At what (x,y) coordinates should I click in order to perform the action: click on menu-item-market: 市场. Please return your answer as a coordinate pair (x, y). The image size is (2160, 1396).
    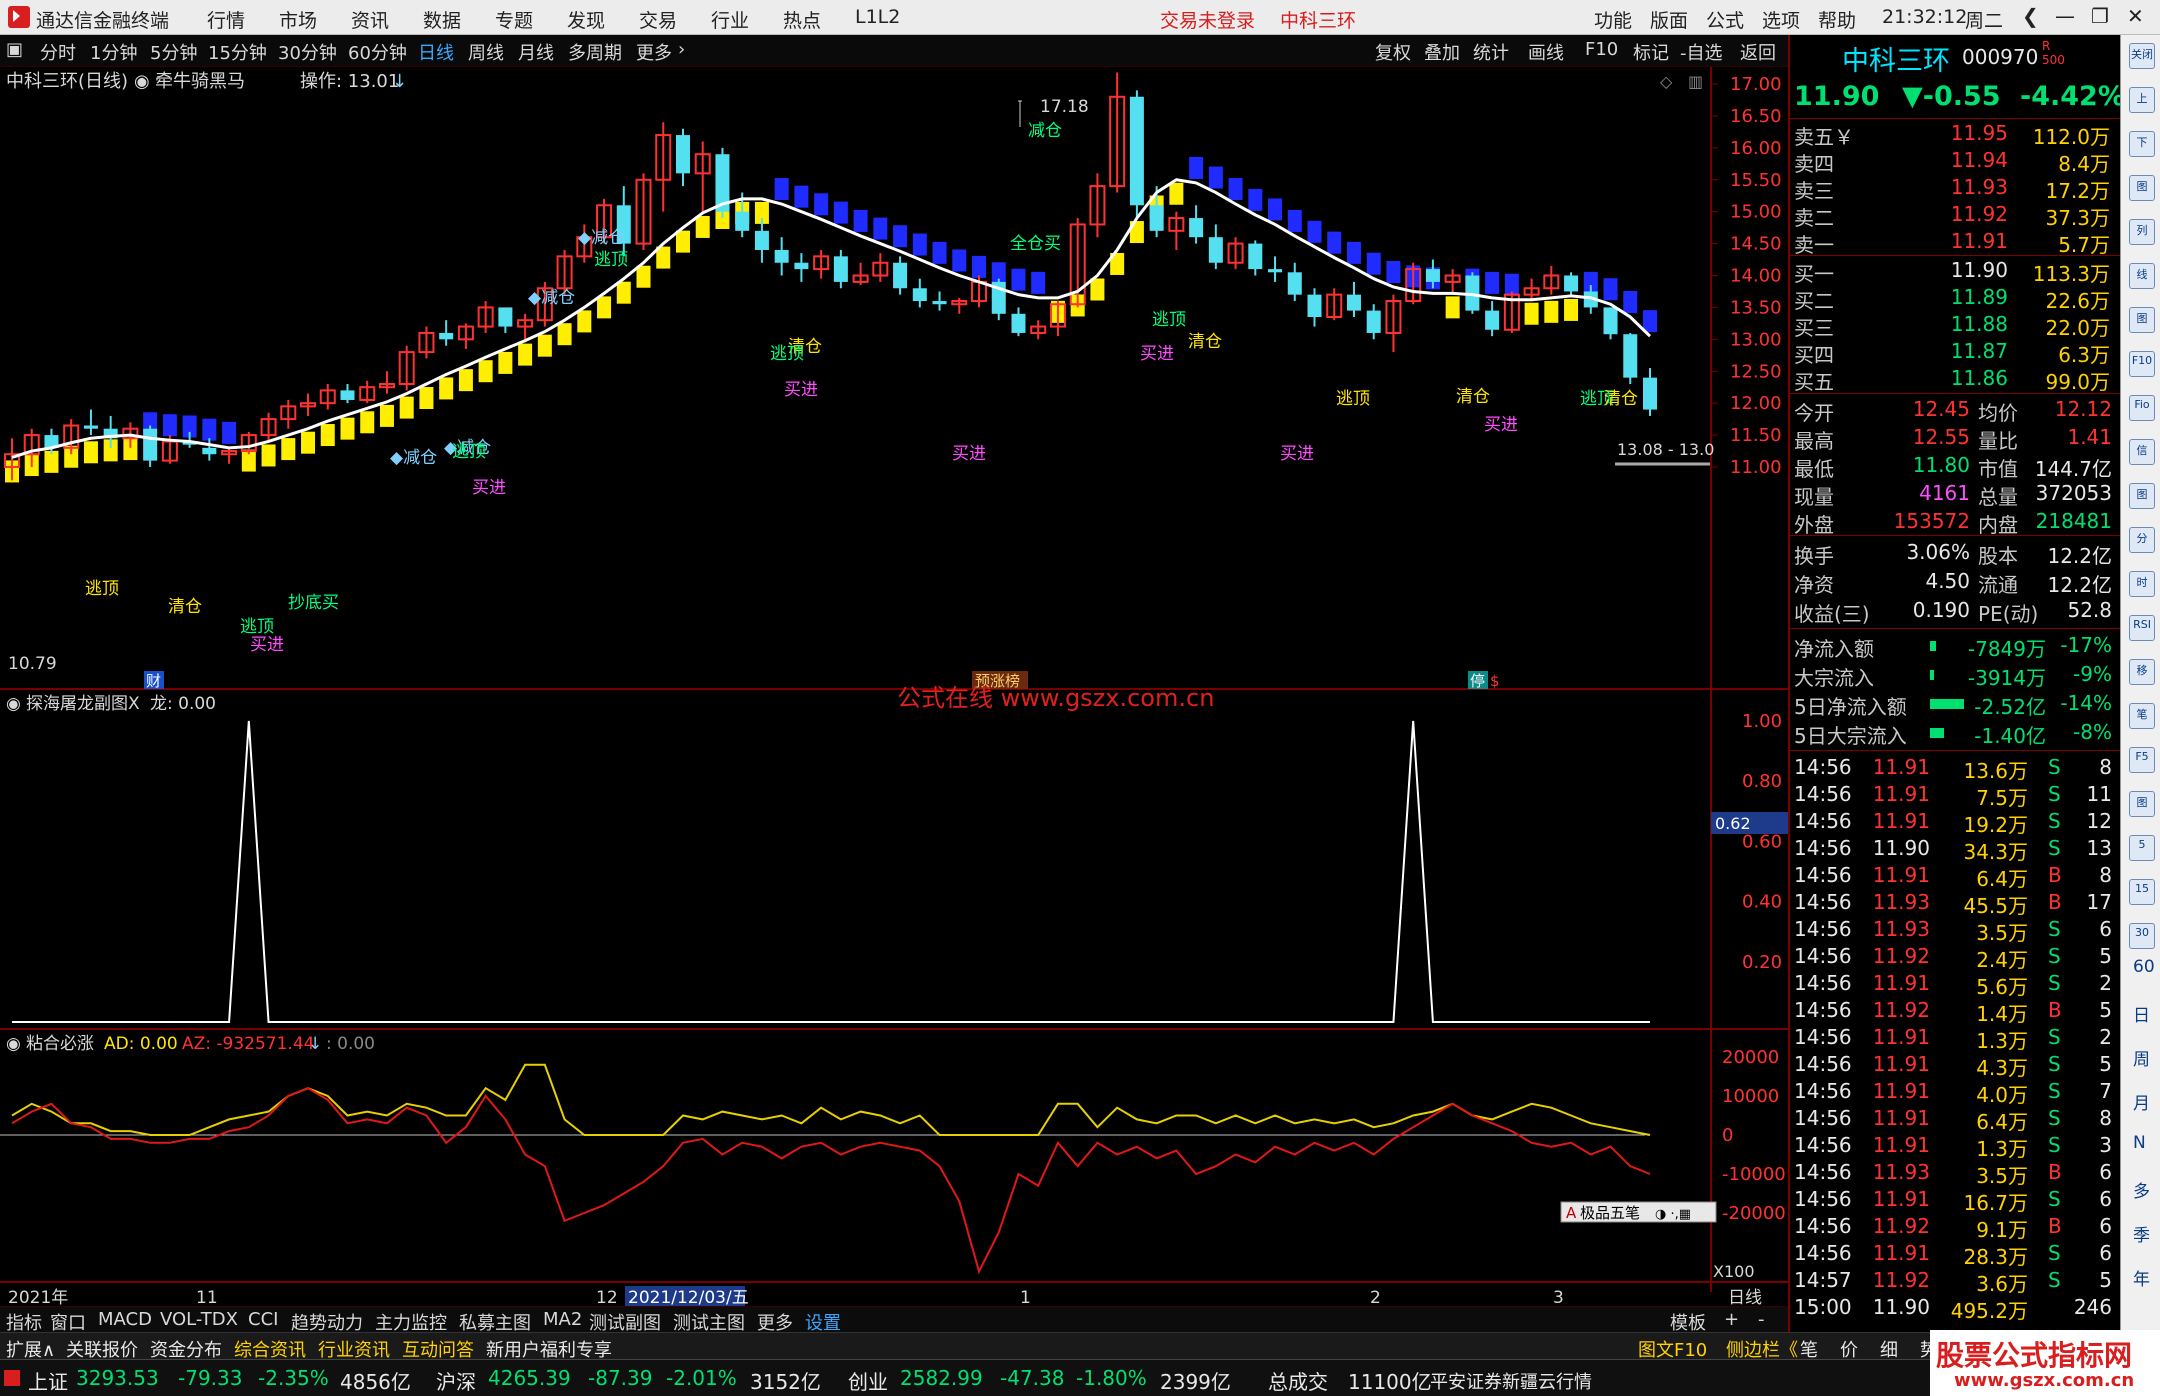
    Looking at the image, I should click on (298, 19).